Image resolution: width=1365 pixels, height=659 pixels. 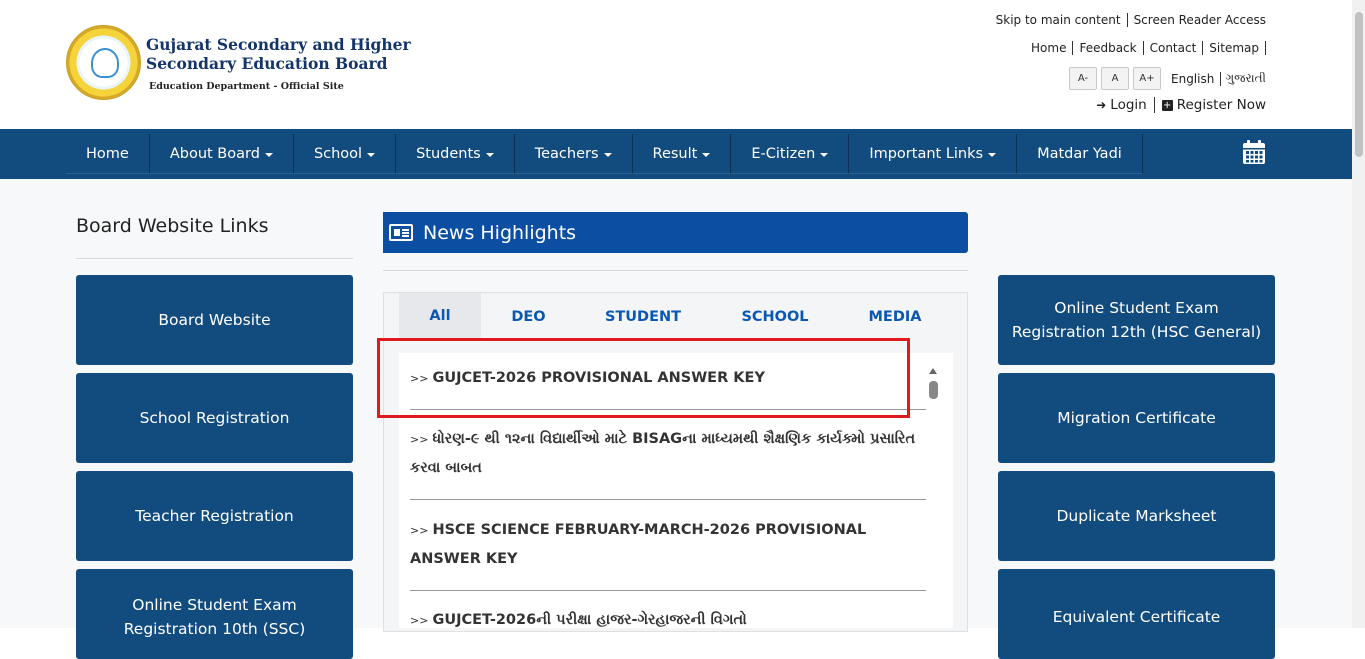 What do you see at coordinates (1147, 78) in the screenshot?
I see `font-increase-button: A+` at bounding box center [1147, 78].